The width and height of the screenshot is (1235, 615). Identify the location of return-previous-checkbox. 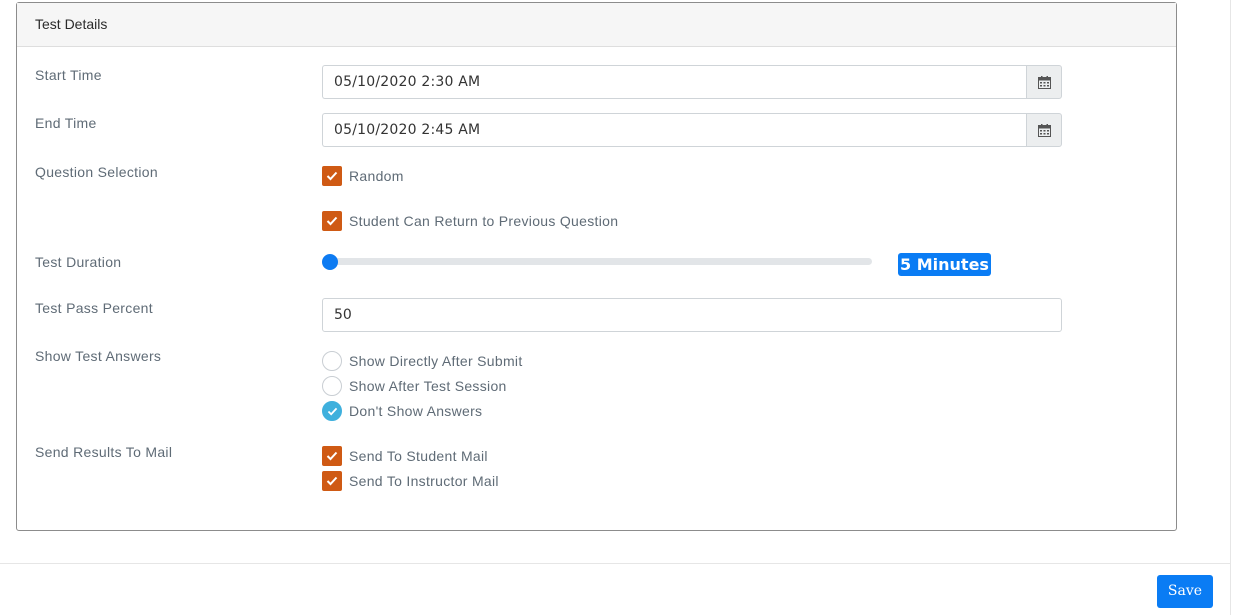
(332, 221).